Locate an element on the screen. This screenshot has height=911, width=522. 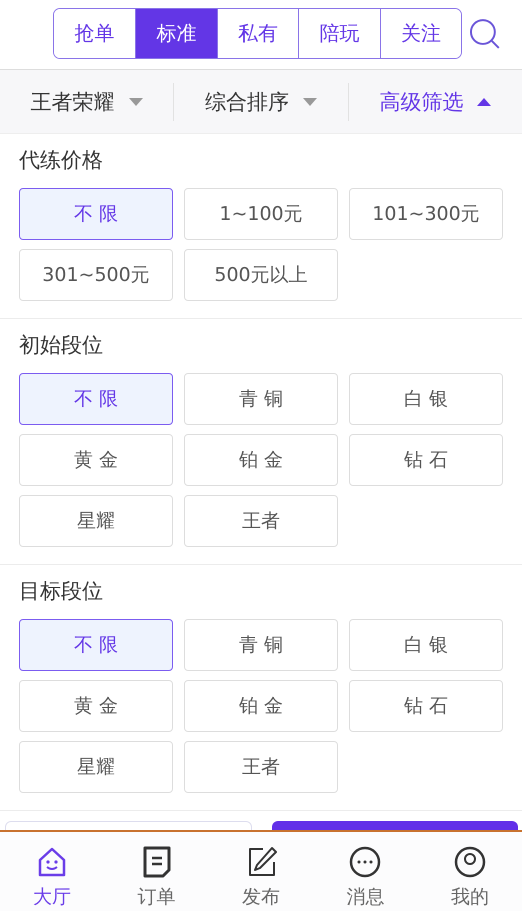
option-chip: 1~100元 is located at coordinates (261, 214).